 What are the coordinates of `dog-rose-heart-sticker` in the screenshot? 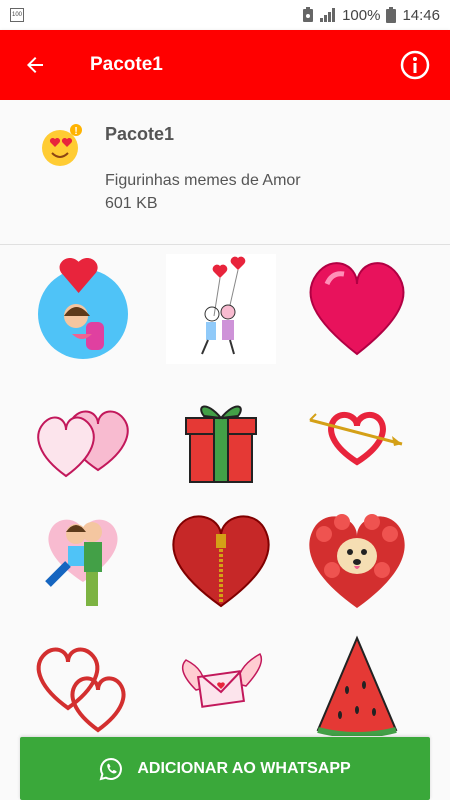 It's located at (357, 559).